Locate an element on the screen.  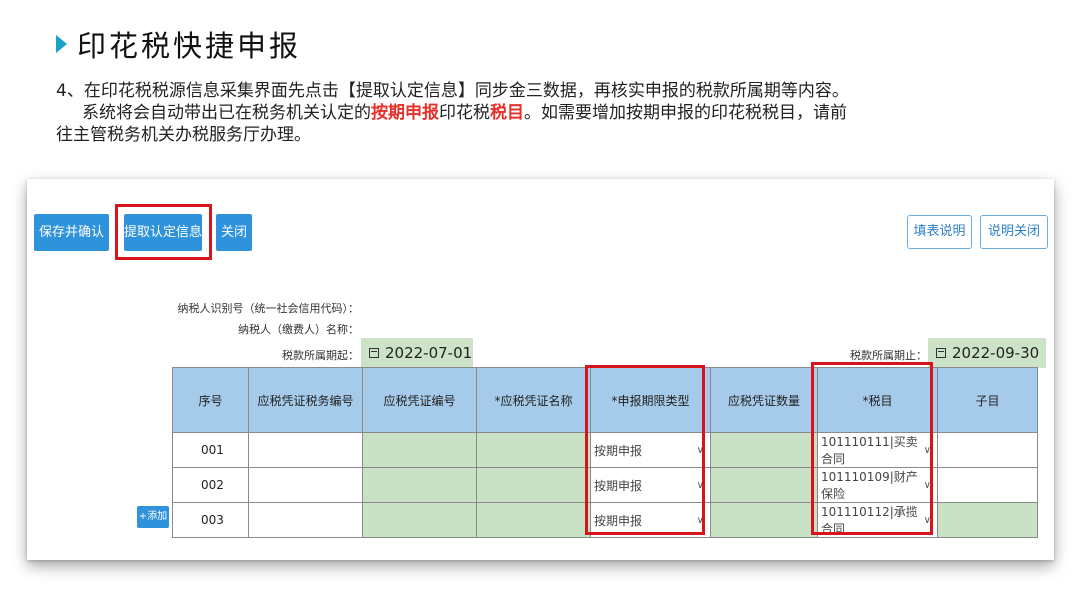
row-seq: 003 is located at coordinates (210, 520).